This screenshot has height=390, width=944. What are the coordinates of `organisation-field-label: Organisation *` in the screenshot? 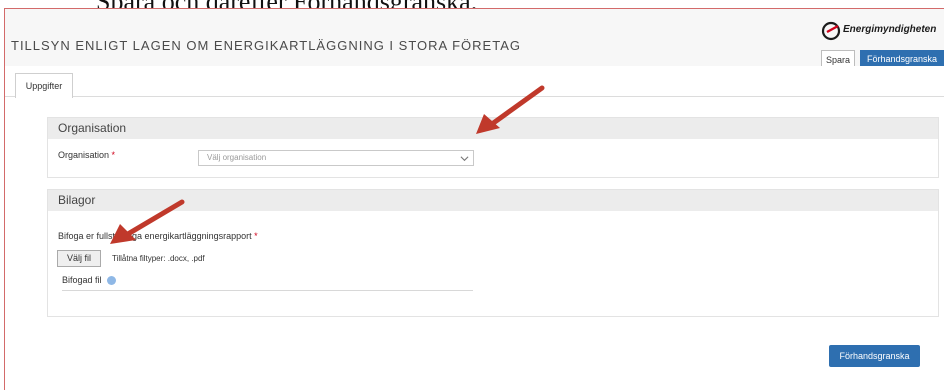 It's located at (86, 155).